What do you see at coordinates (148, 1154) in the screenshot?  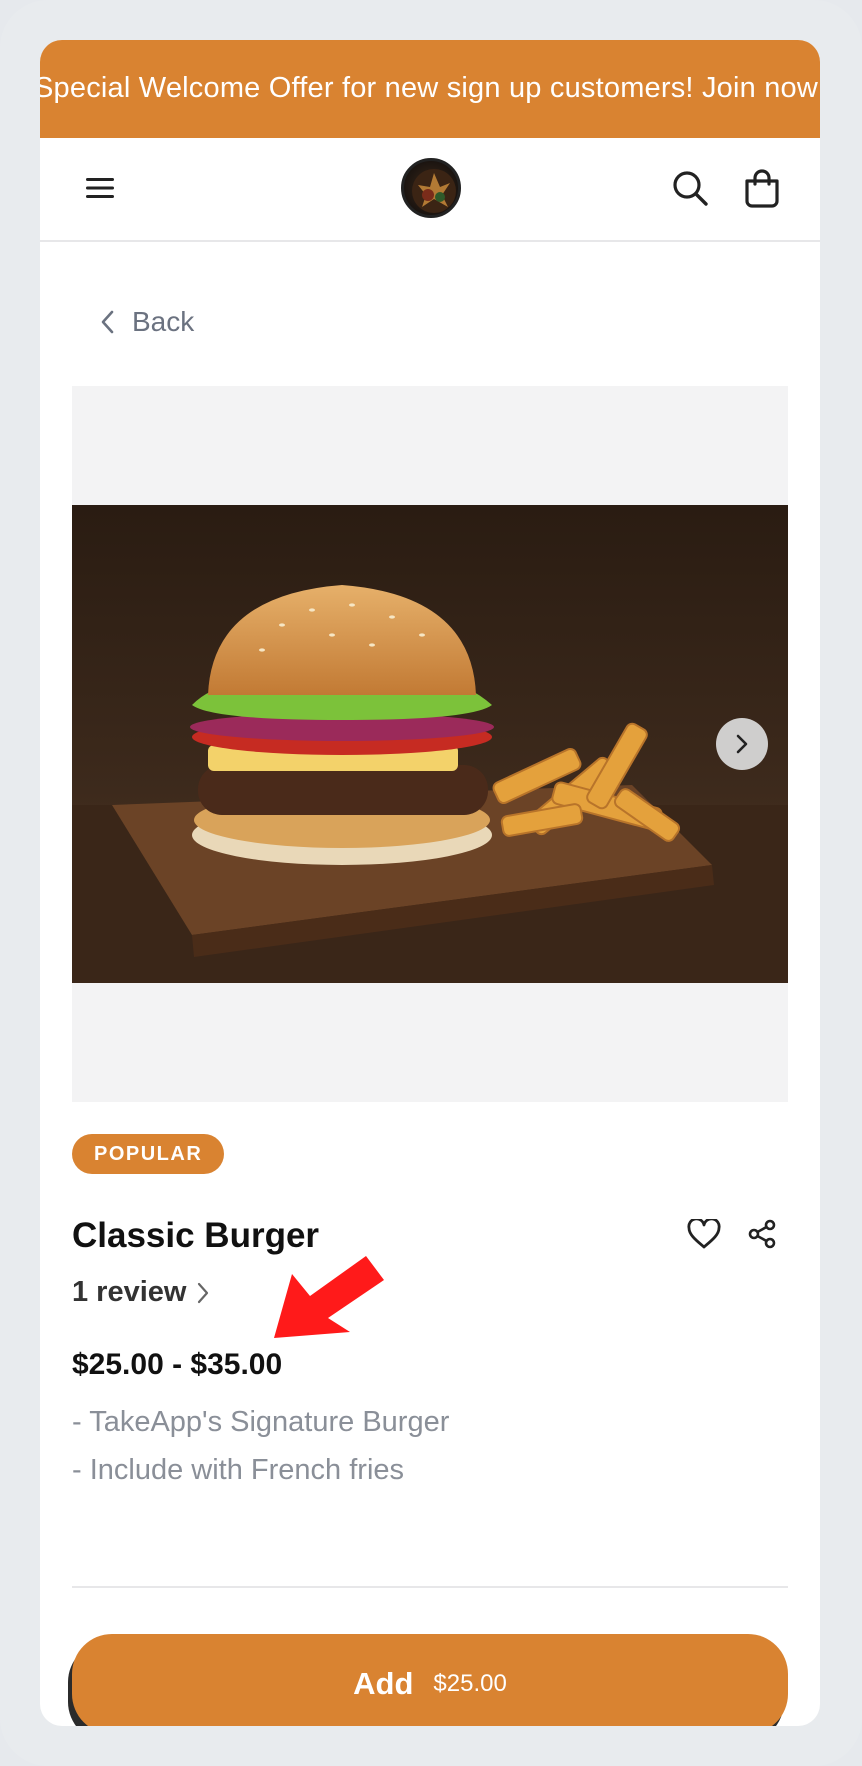 I see `popular-badge: POPULAR` at bounding box center [148, 1154].